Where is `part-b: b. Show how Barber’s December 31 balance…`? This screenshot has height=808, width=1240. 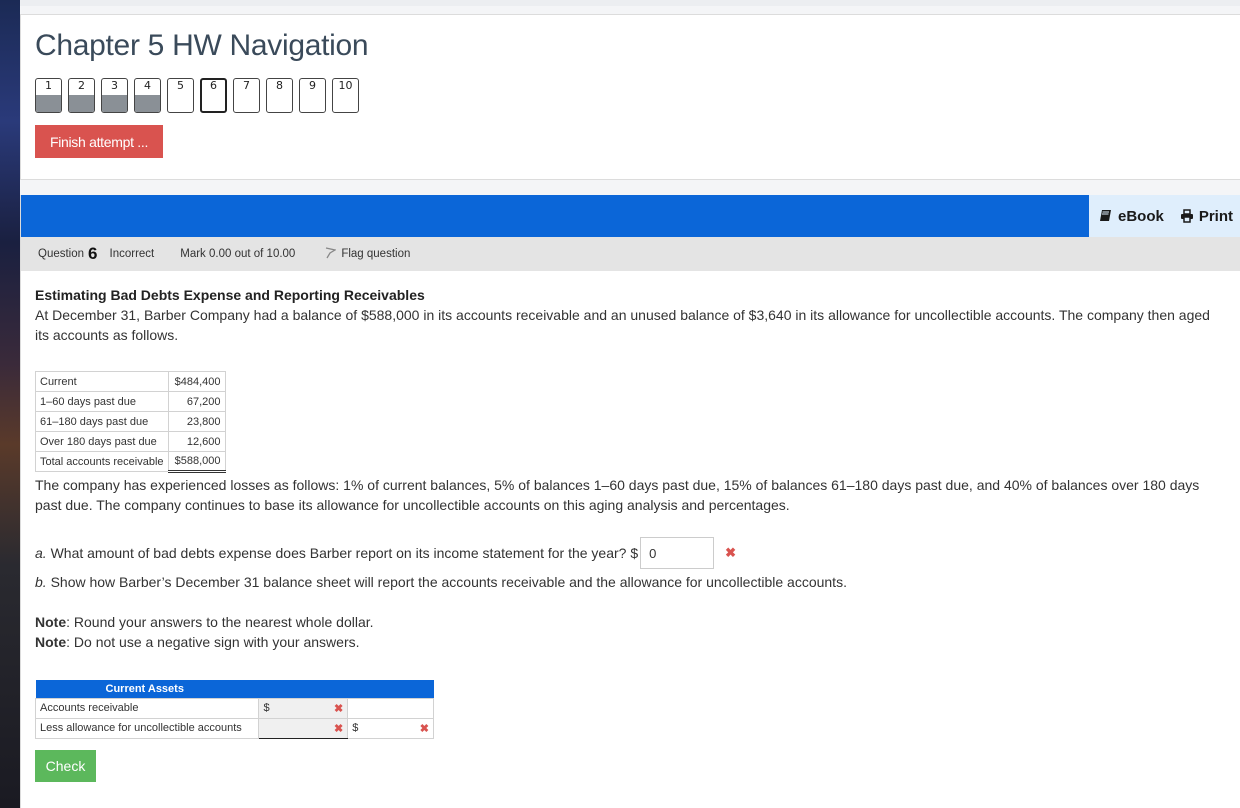
part-b: b. Show how Barber’s December 31 balance… is located at coordinates (630, 582).